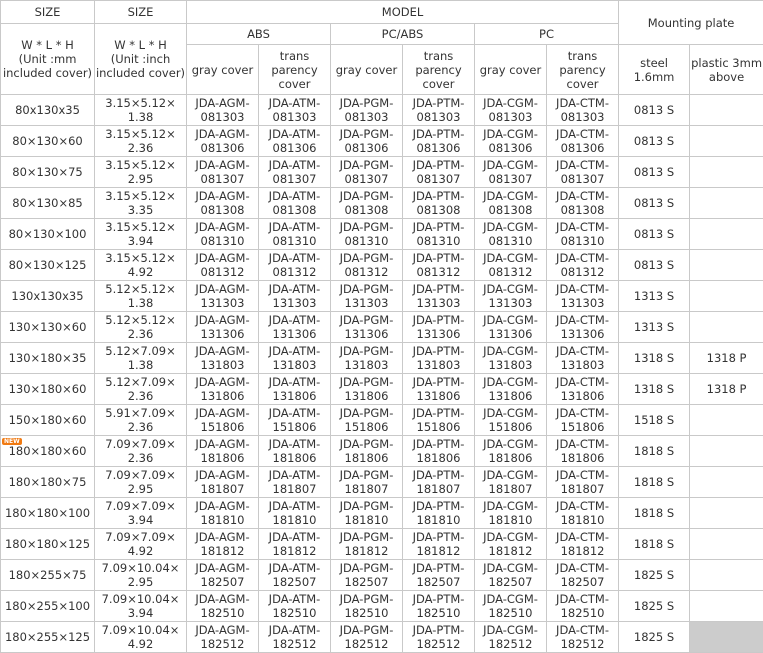  I want to click on pcabs-transparency-model-cell: JDA-PTM-081303, so click(439, 110).